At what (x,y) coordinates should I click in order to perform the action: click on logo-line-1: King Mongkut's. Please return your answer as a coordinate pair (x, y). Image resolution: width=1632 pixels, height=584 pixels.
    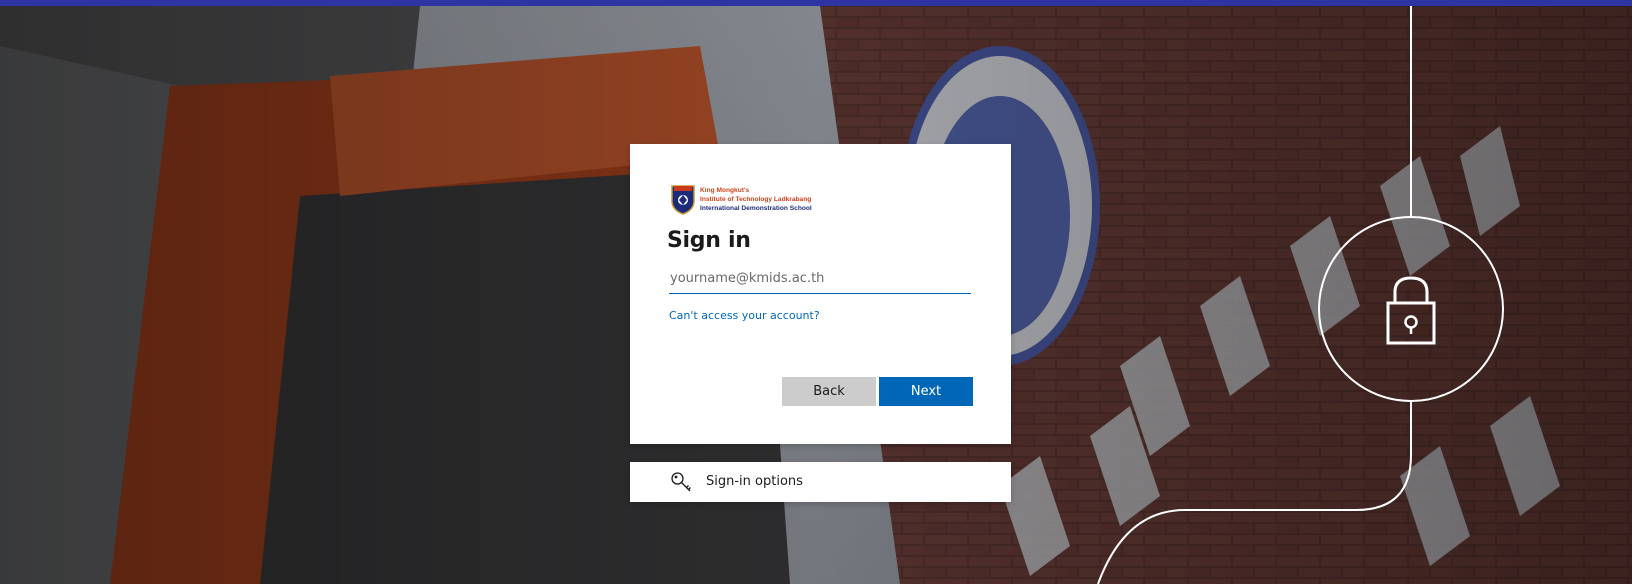
    Looking at the image, I should click on (725, 190).